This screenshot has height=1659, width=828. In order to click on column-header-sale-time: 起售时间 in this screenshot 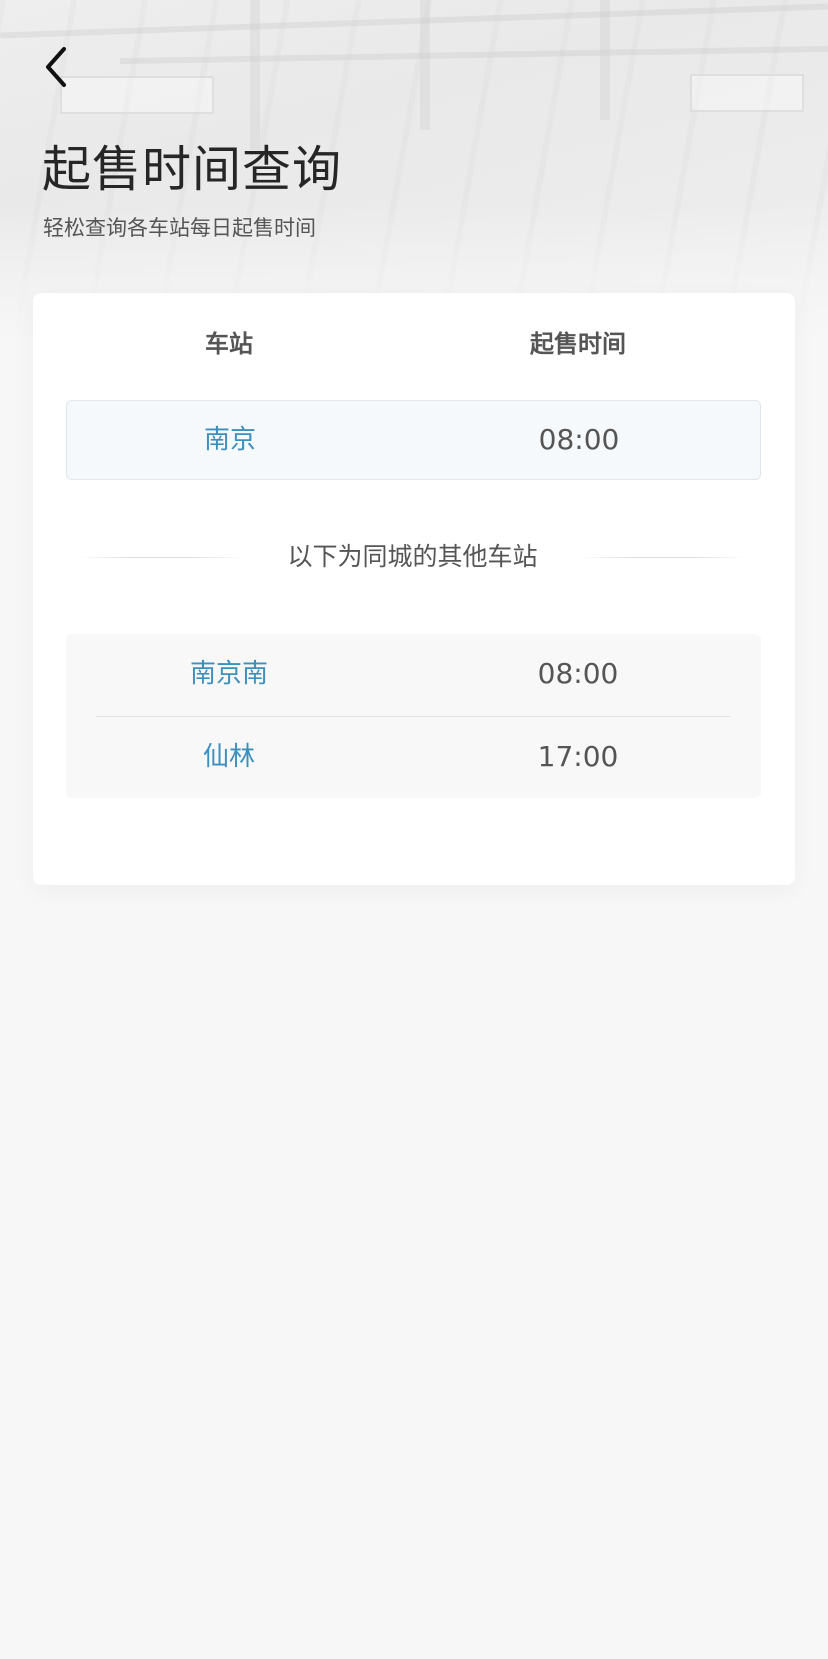, I will do `click(578, 344)`.